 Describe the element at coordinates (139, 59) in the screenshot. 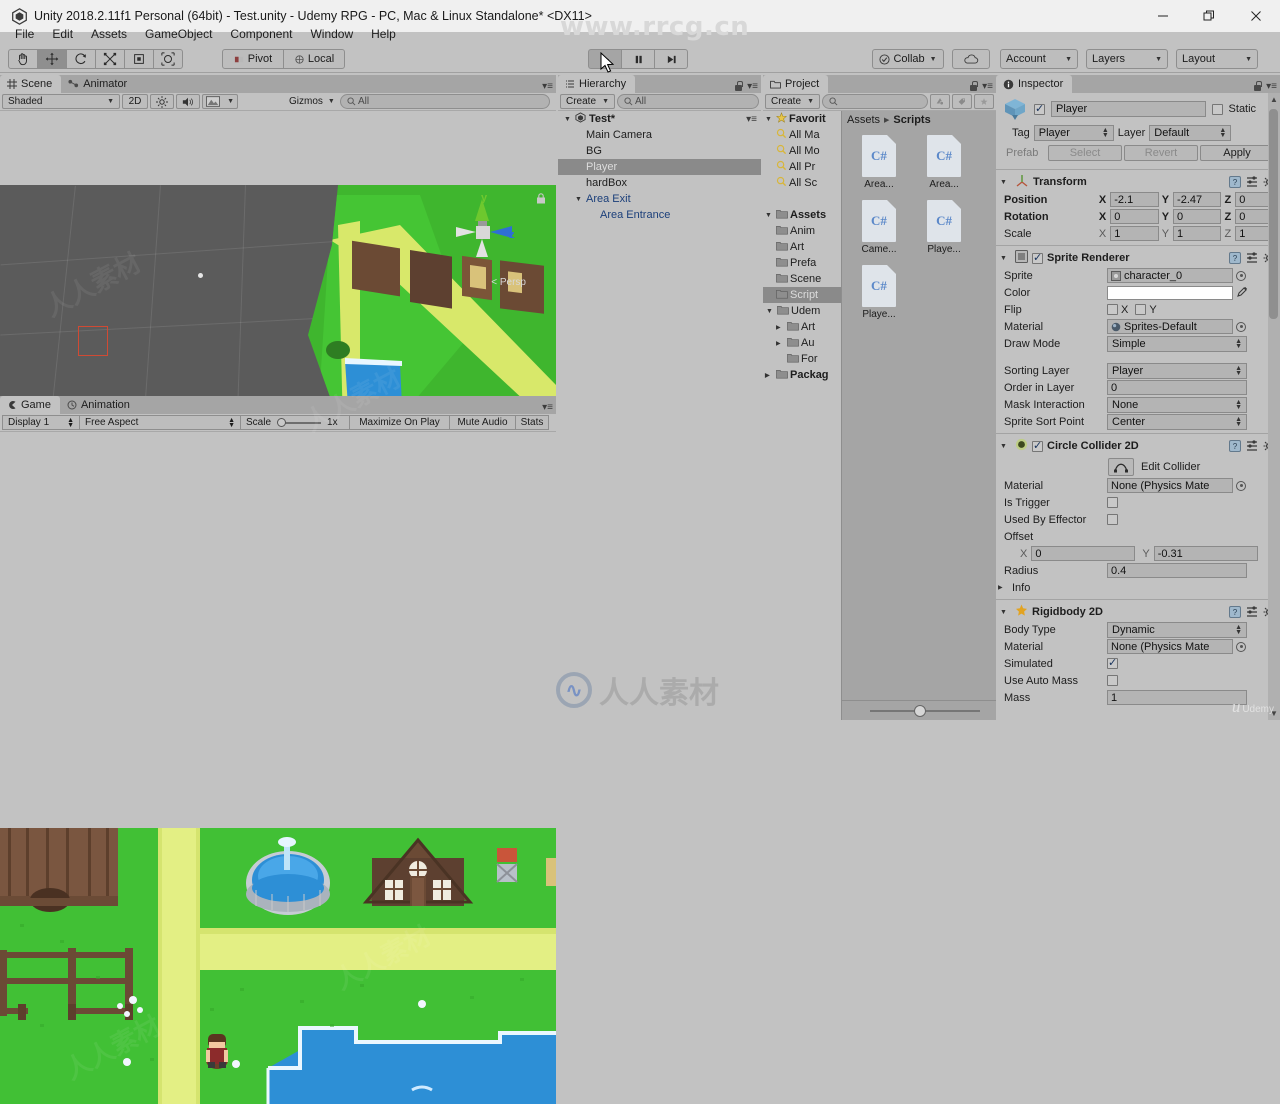

I see `rect-tool` at that location.